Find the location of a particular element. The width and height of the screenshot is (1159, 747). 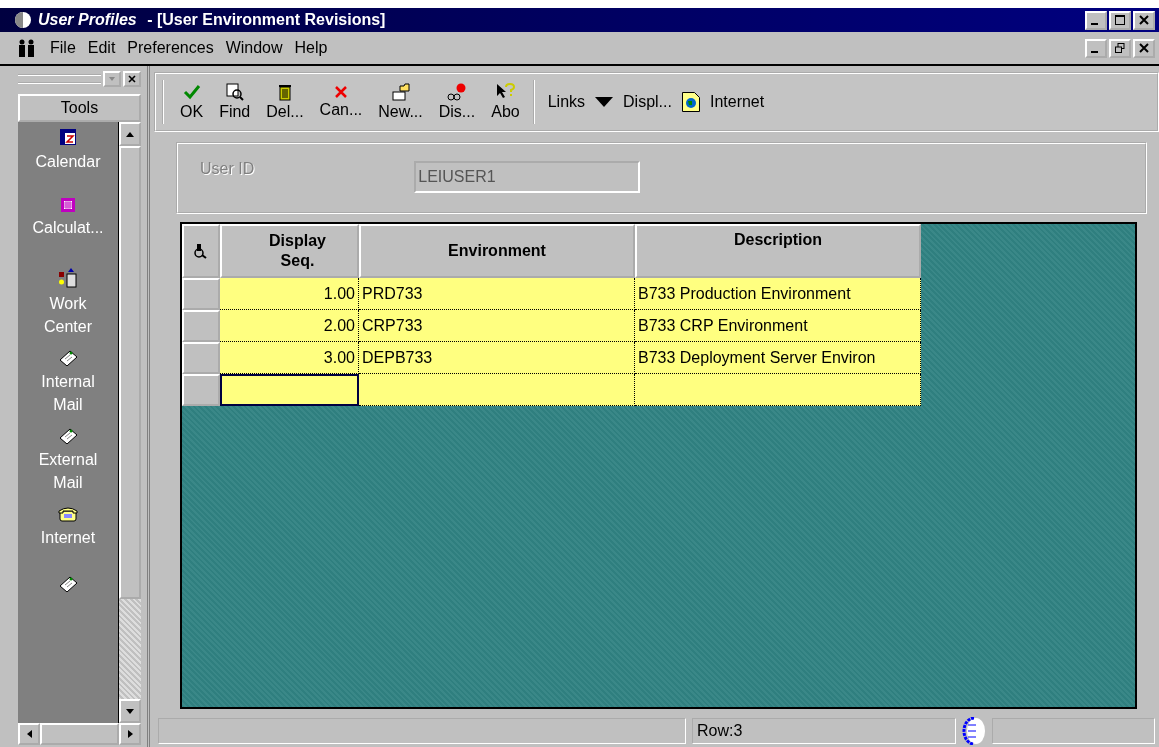

glasses-icon is located at coordinates (456, 92).